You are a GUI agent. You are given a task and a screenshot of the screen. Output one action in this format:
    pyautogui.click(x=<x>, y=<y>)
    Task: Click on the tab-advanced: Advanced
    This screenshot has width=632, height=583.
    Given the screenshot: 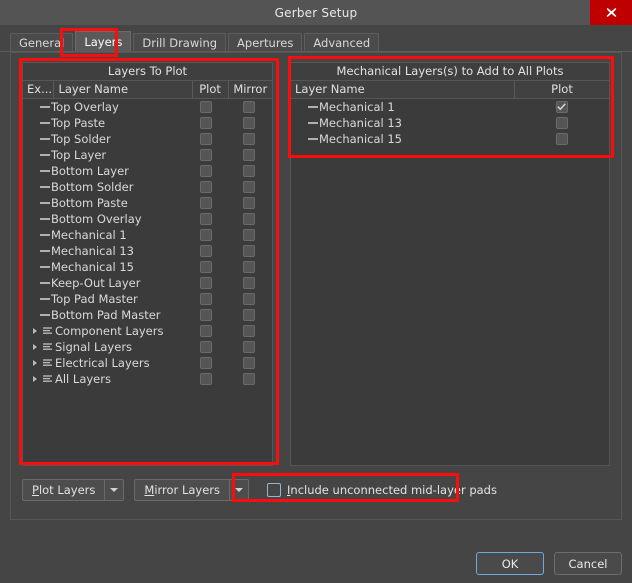 What is the action you would take?
    pyautogui.click(x=342, y=42)
    